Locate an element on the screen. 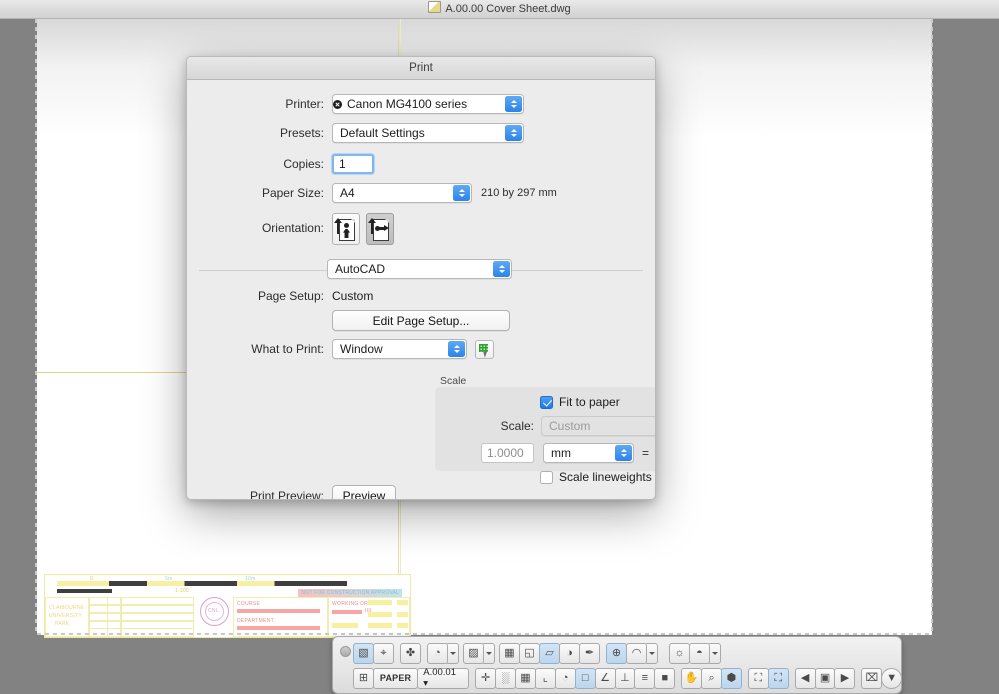 The image size is (999, 694). visual-style-box-icon: ▨ is located at coordinates (473, 653).